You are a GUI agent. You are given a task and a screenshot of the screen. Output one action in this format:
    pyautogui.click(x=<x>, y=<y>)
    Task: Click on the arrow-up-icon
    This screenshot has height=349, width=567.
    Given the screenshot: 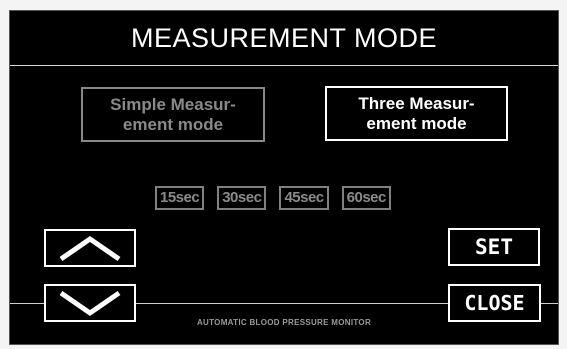 What is the action you would take?
    pyautogui.click(x=90, y=248)
    